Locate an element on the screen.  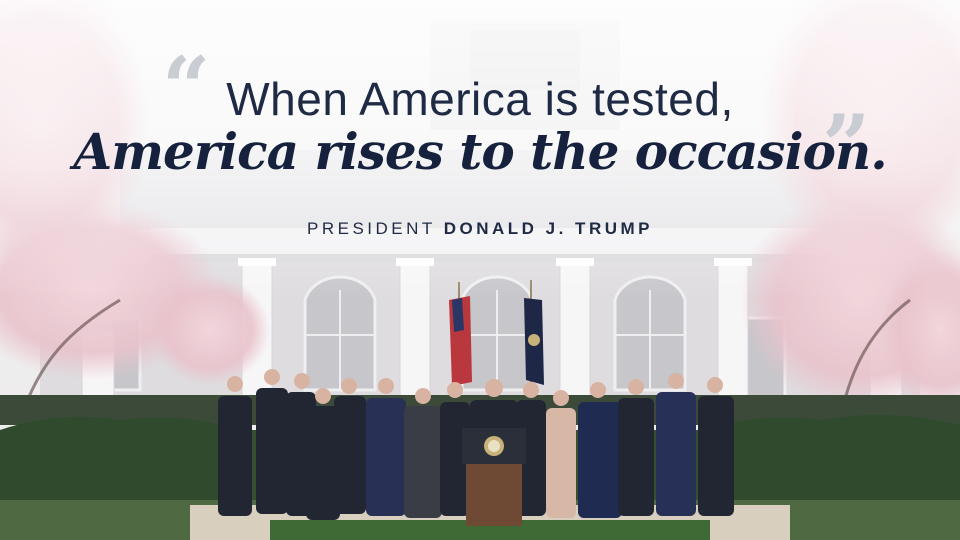
attribution: PRESIDENT DONALD J. TRUMP is located at coordinates (480, 229).